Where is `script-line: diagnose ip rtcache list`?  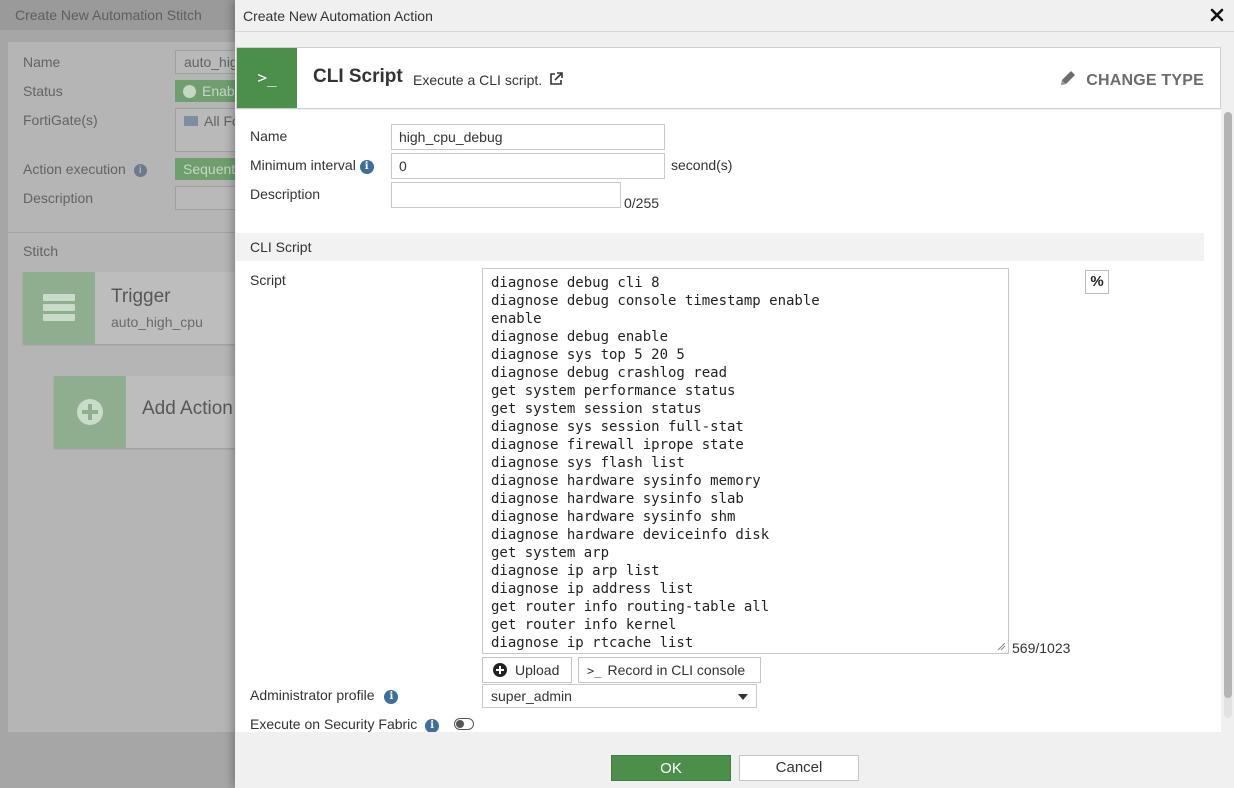 script-line: diagnose ip rtcache list is located at coordinates (592, 643).